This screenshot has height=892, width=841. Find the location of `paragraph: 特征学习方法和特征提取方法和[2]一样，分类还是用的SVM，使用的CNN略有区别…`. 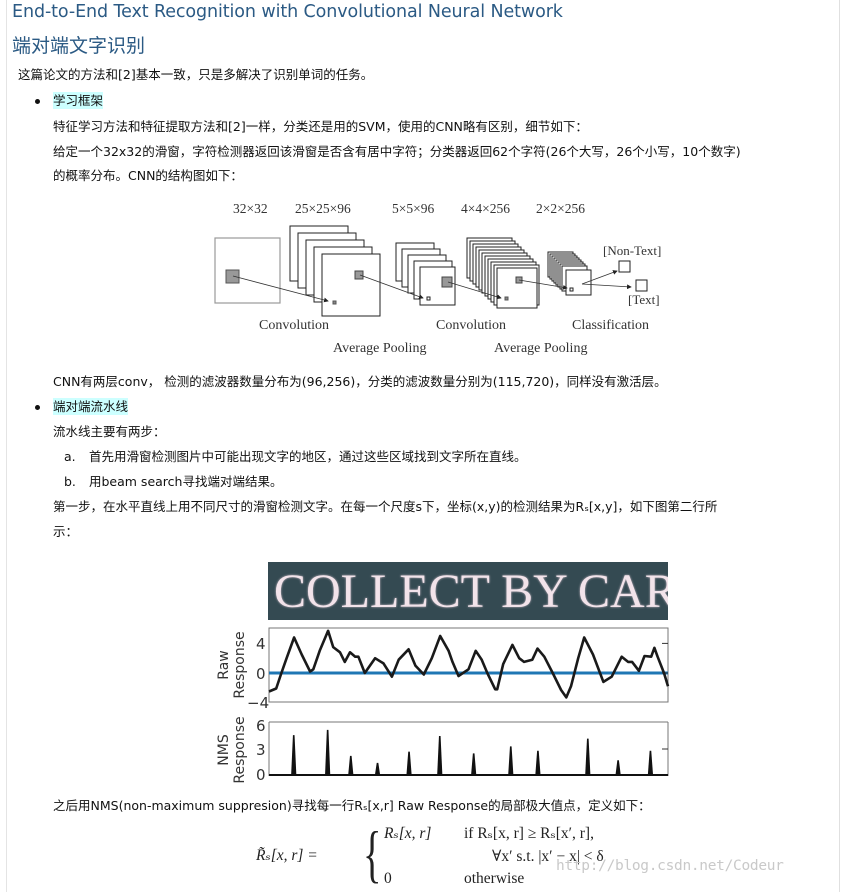

paragraph: 特征学习方法和特征提取方法和[2]一样，分类还是用的SVM，使用的CNN略有区别… is located at coordinates (320, 126).